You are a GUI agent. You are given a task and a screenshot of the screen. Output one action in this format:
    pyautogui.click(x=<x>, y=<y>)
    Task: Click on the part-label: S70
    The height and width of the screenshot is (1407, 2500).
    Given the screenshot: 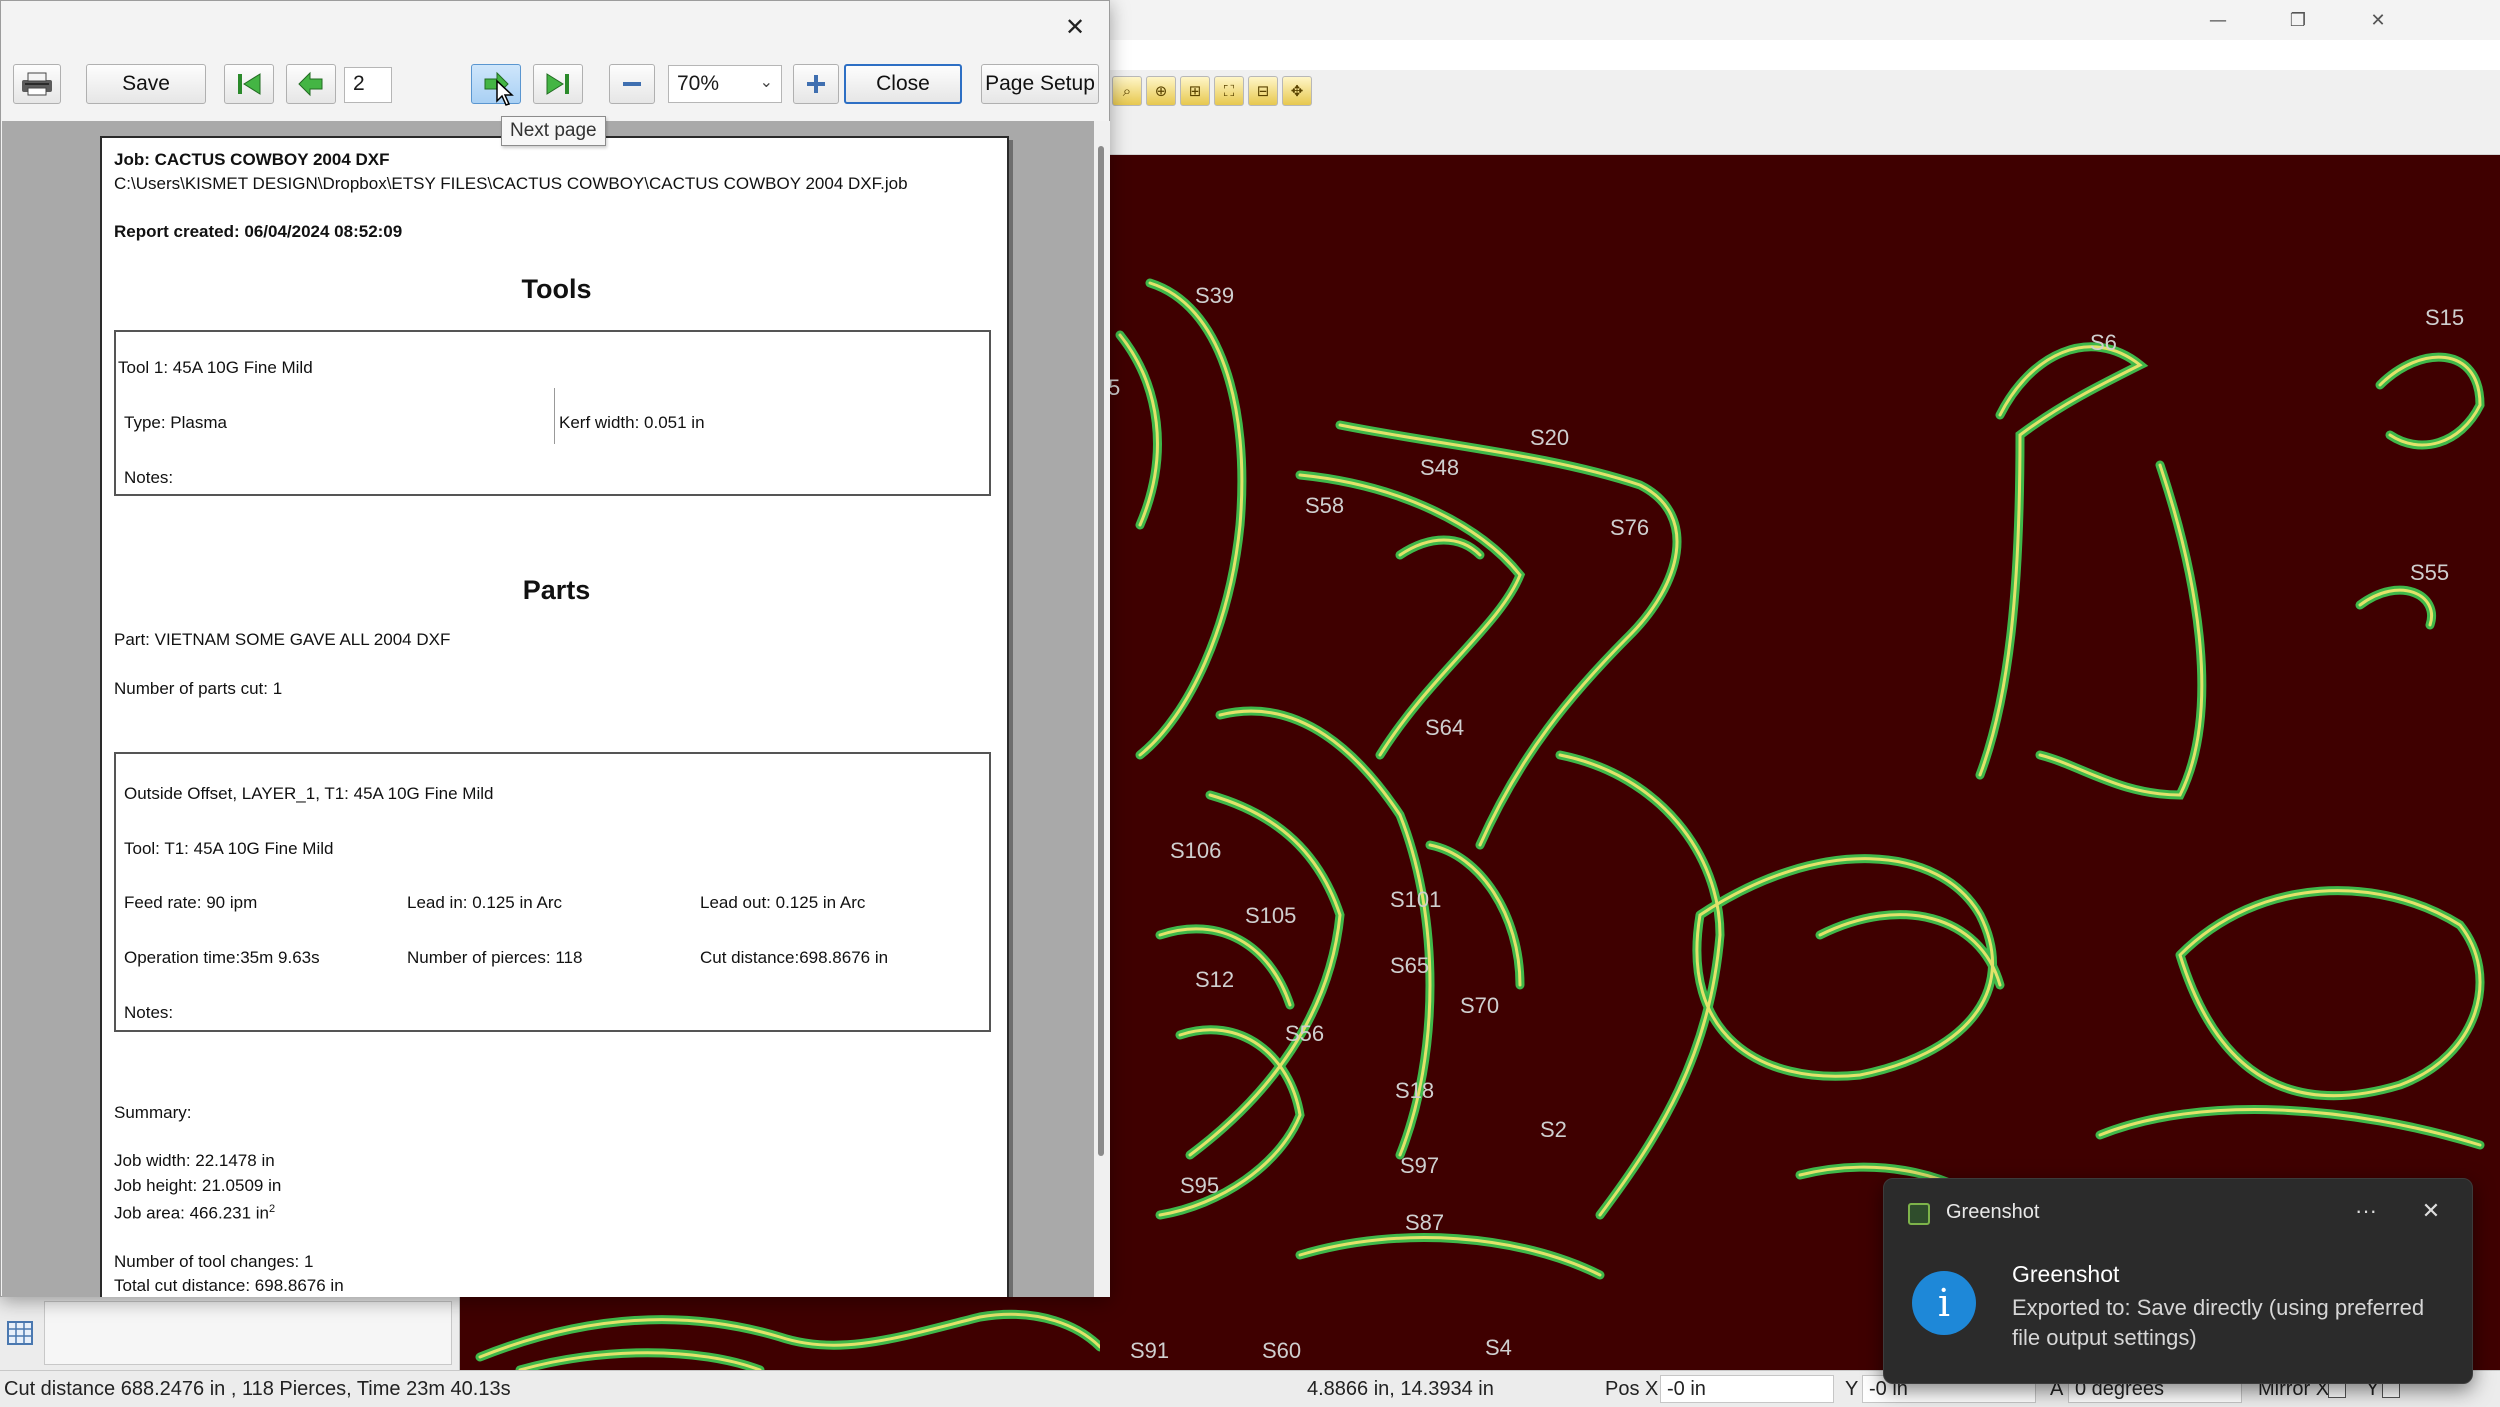 What is the action you would take?
    pyautogui.click(x=1479, y=1005)
    